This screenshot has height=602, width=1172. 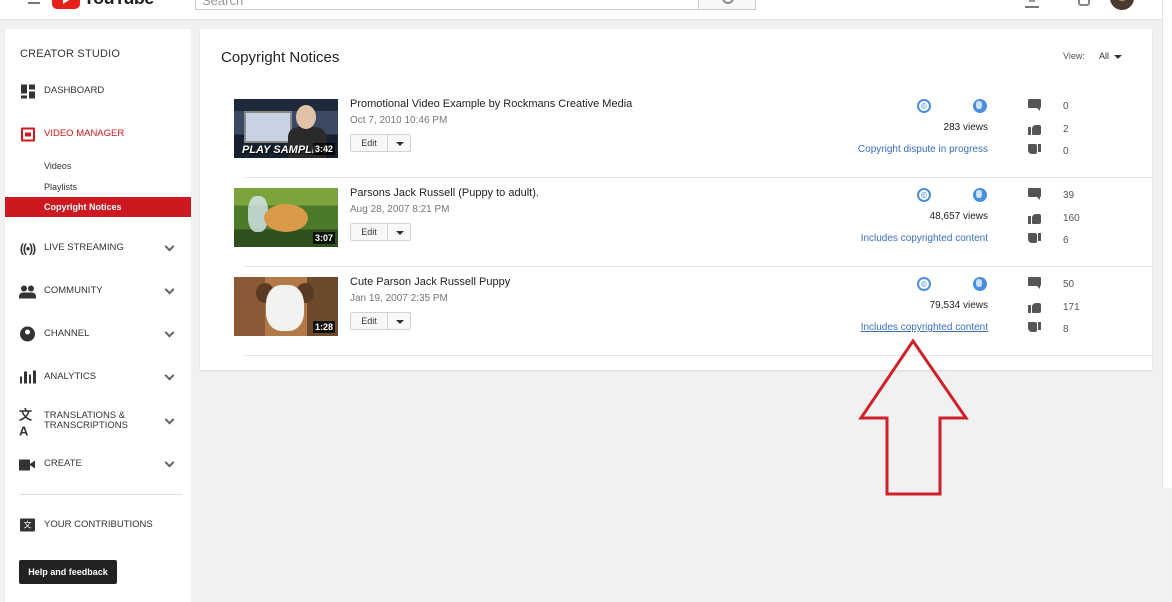 What do you see at coordinates (399, 298) in the screenshot?
I see `video-date: Jan 19, 2007 2:35 PM` at bounding box center [399, 298].